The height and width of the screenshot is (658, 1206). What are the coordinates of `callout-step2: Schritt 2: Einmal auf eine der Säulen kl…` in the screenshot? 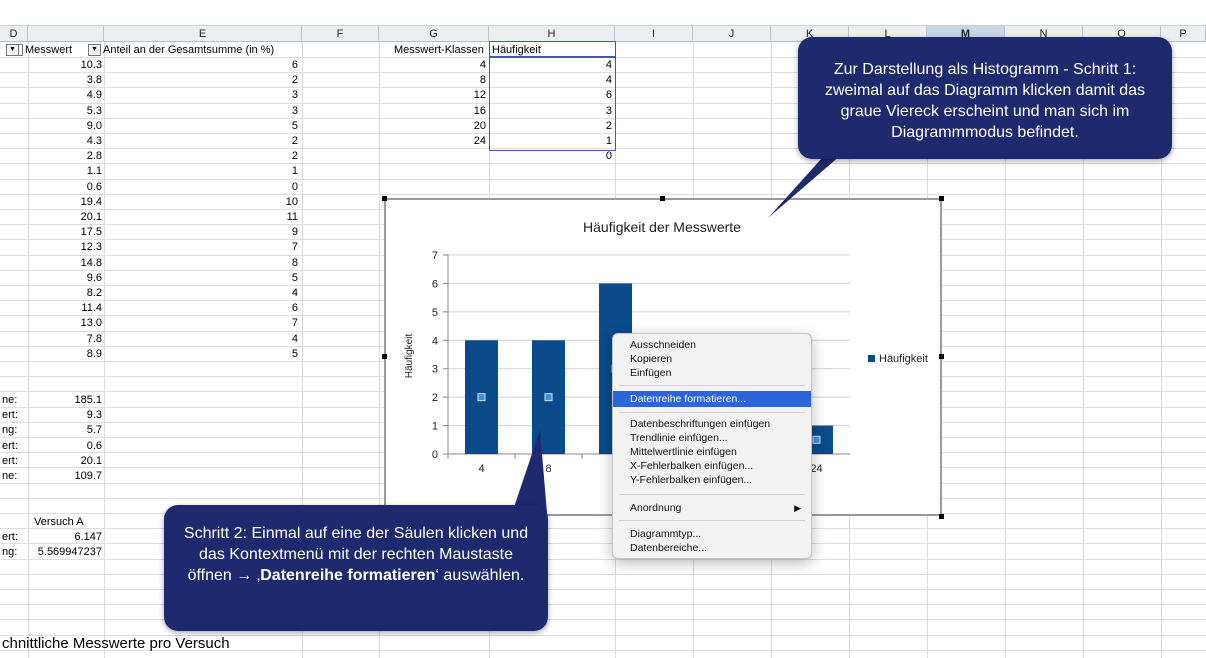 It's located at (356, 568).